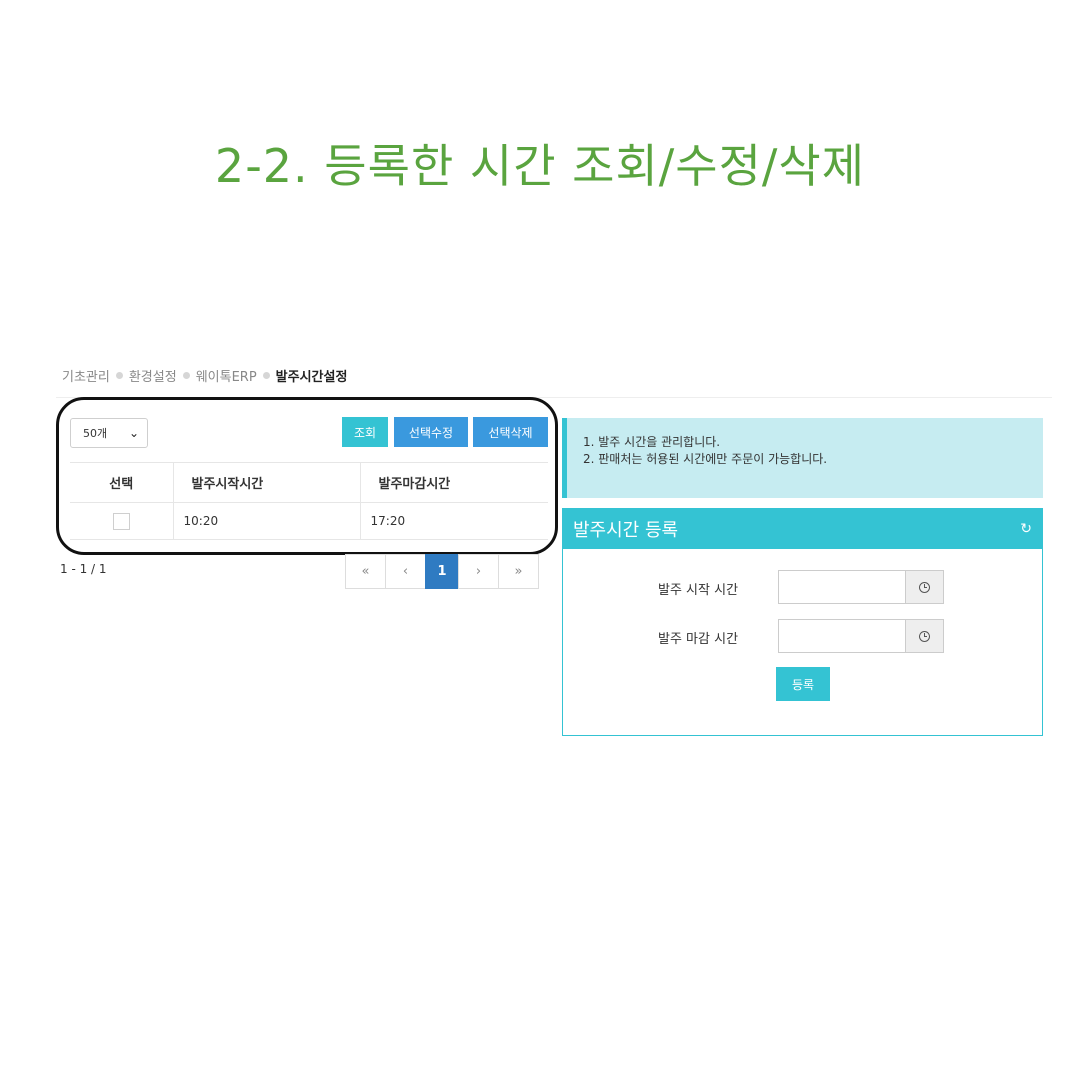  What do you see at coordinates (86, 375) in the screenshot?
I see `breadcrumb-item-basic: 기초관리` at bounding box center [86, 375].